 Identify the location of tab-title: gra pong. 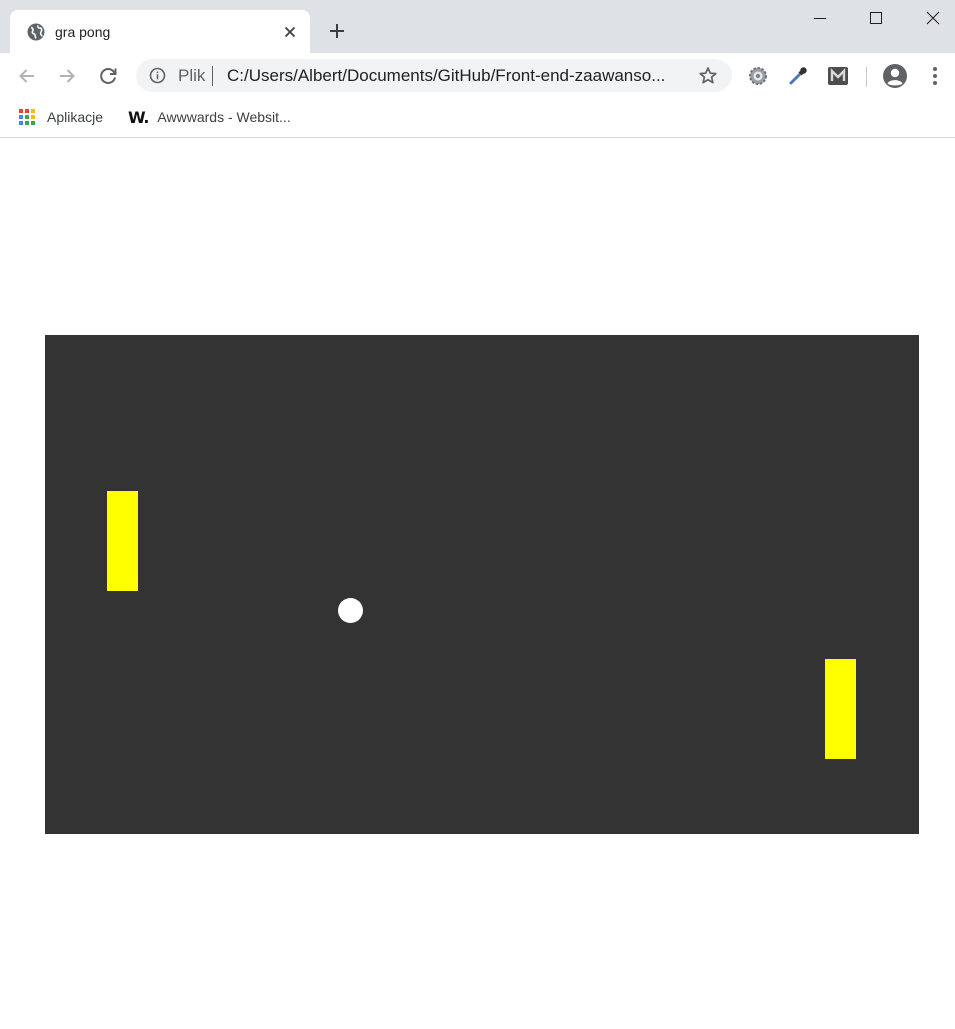
(83, 32).